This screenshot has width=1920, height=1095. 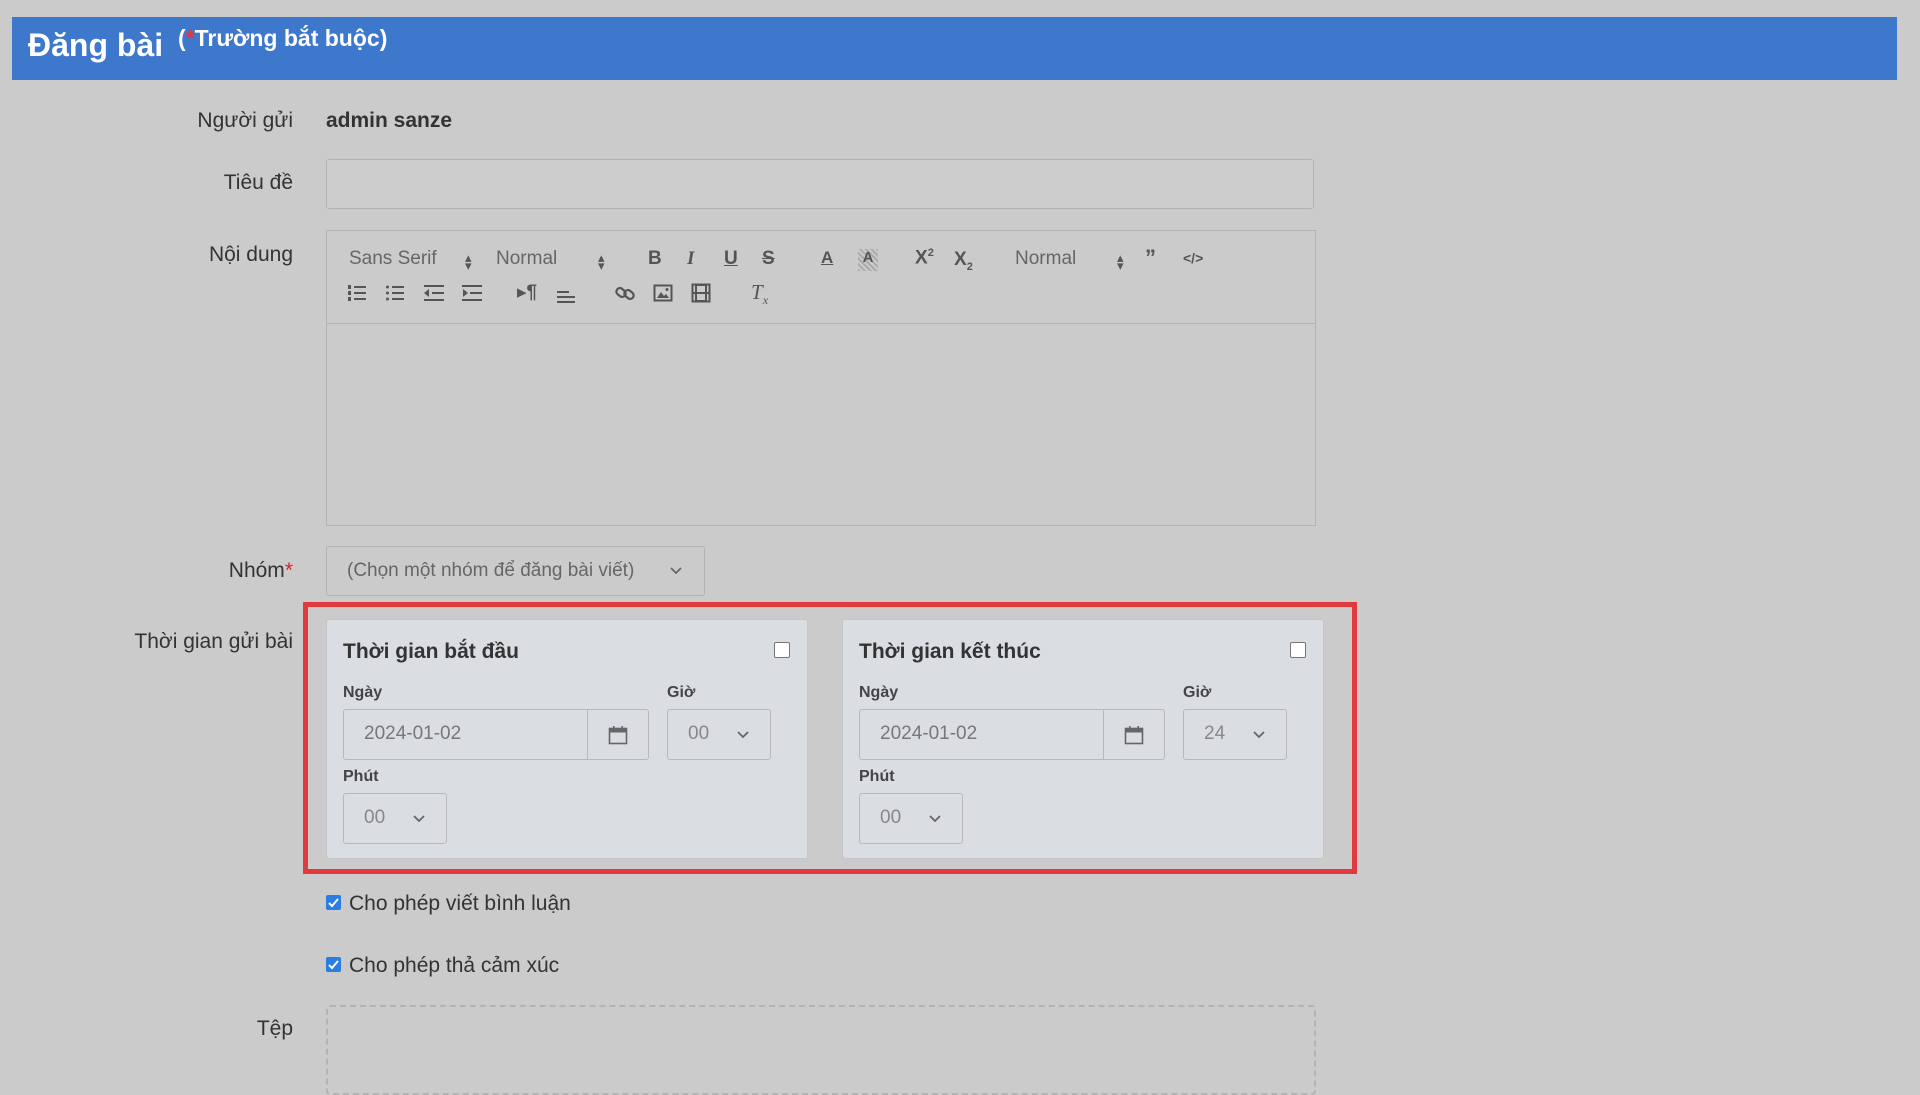 I want to click on start-date-picker-button, so click(x=617, y=734).